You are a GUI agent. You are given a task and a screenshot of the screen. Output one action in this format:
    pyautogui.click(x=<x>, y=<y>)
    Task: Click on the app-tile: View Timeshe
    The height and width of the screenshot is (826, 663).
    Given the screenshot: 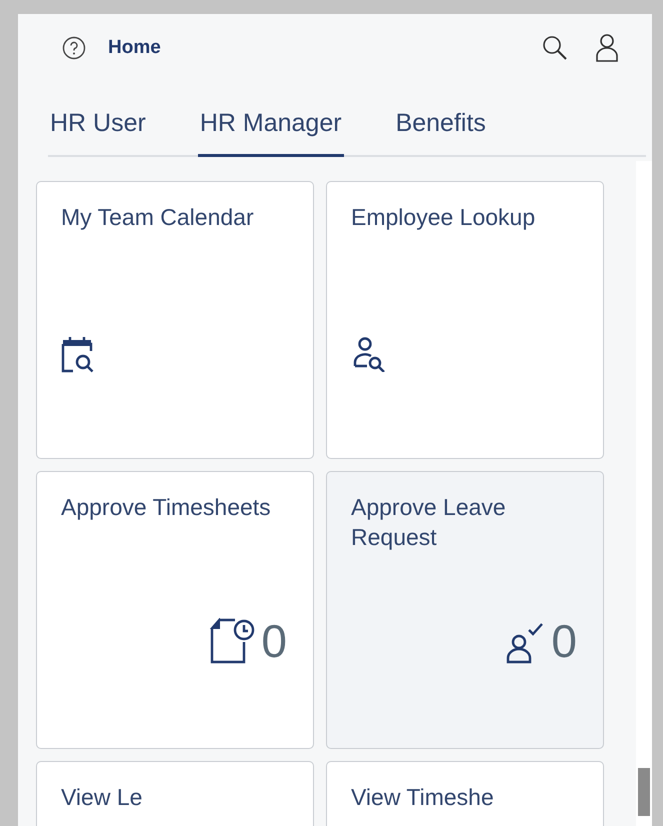 What is the action you would take?
    pyautogui.click(x=465, y=793)
    